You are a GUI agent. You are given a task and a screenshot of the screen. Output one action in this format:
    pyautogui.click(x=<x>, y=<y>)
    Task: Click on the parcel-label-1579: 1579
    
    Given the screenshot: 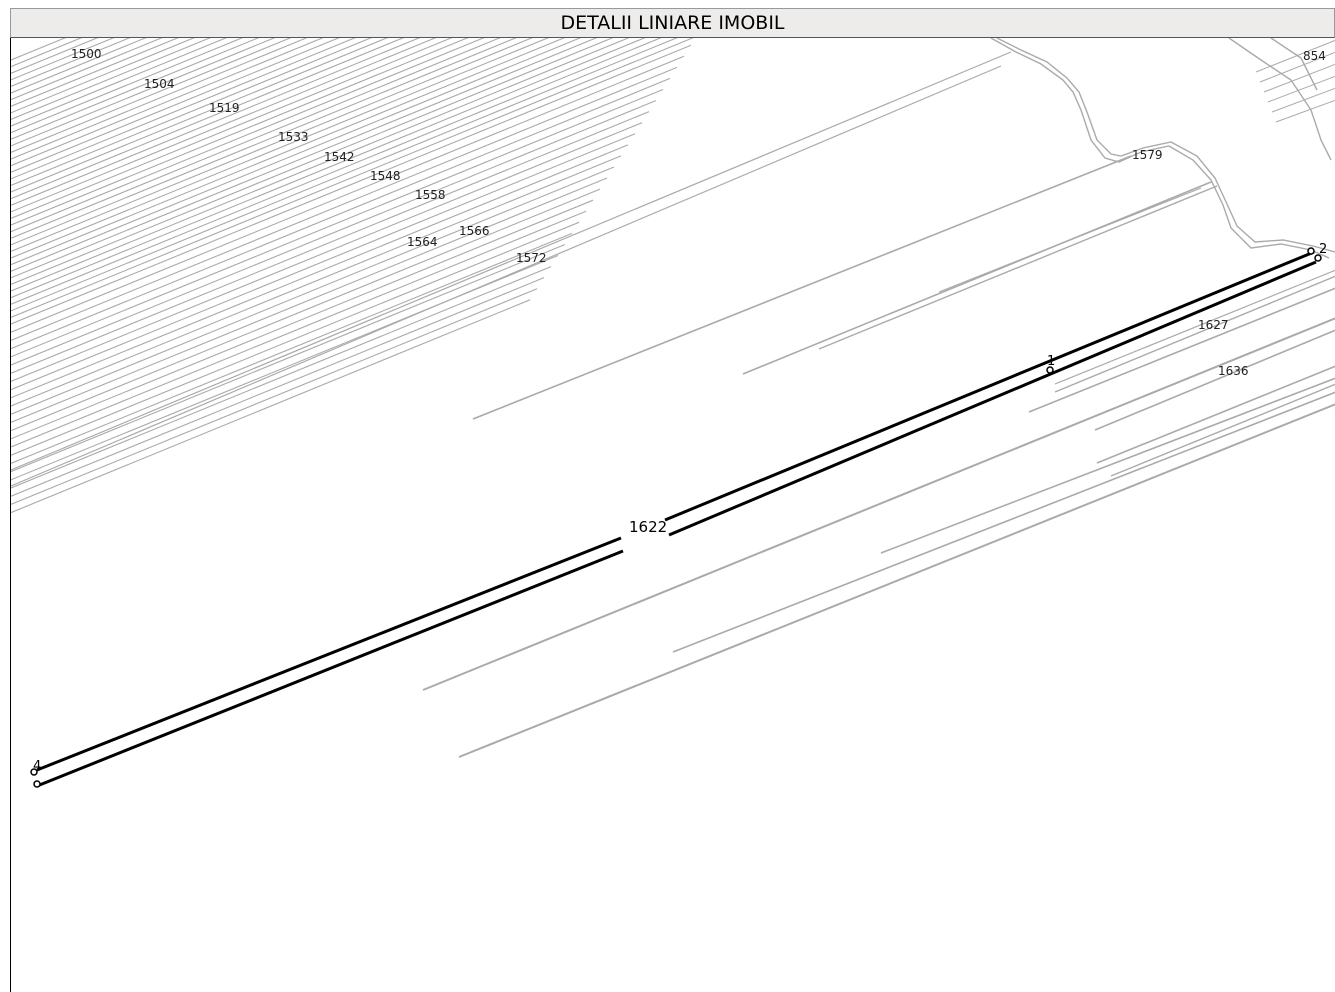 What is the action you would take?
    pyautogui.click(x=1147, y=155)
    